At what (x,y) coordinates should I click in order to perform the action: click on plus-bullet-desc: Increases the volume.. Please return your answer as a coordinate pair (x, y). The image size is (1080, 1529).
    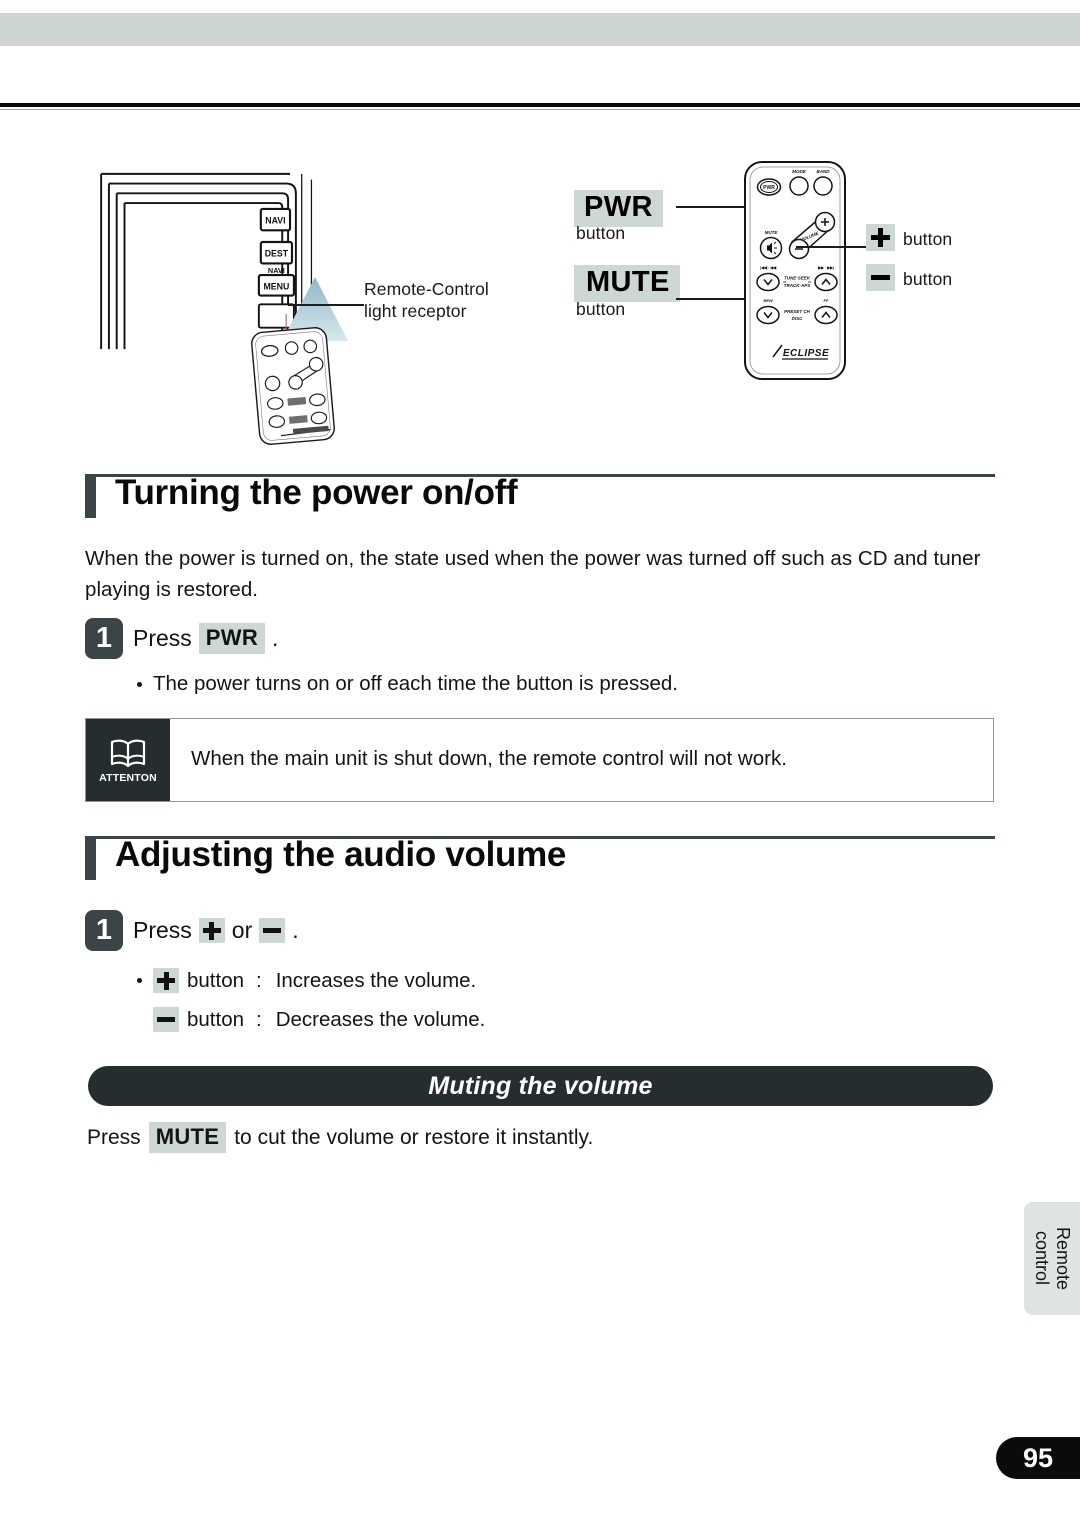
    Looking at the image, I should click on (376, 980).